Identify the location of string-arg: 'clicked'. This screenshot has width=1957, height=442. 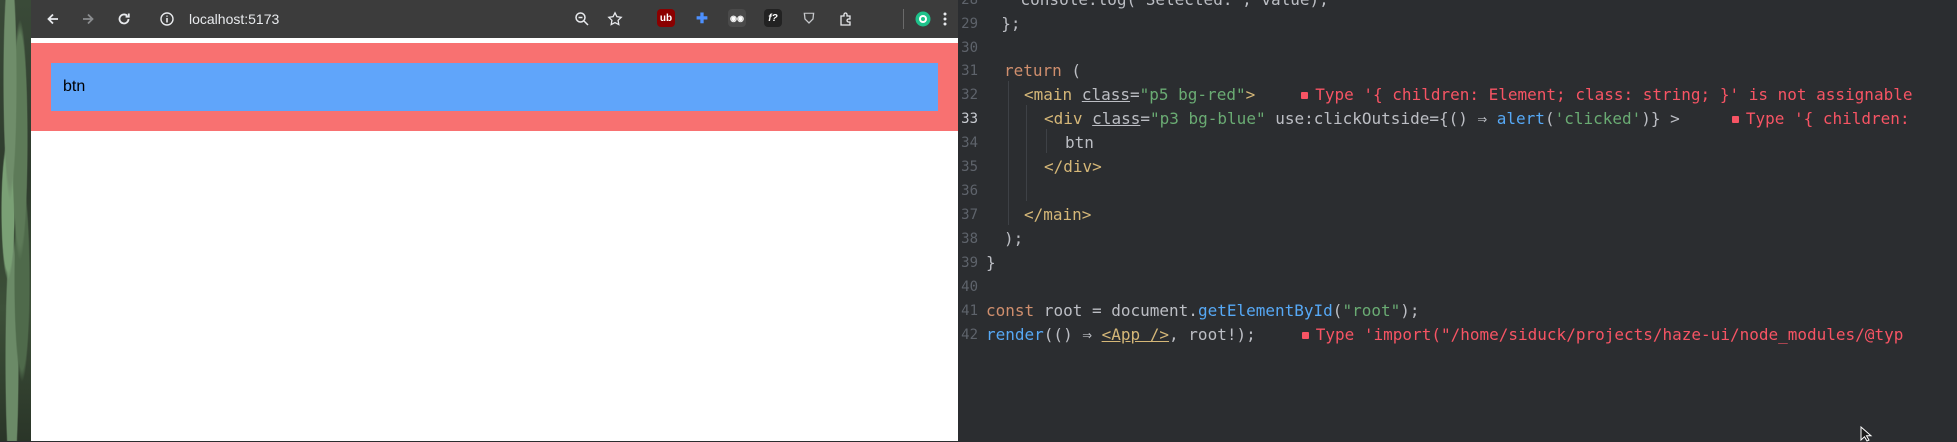
(1598, 118).